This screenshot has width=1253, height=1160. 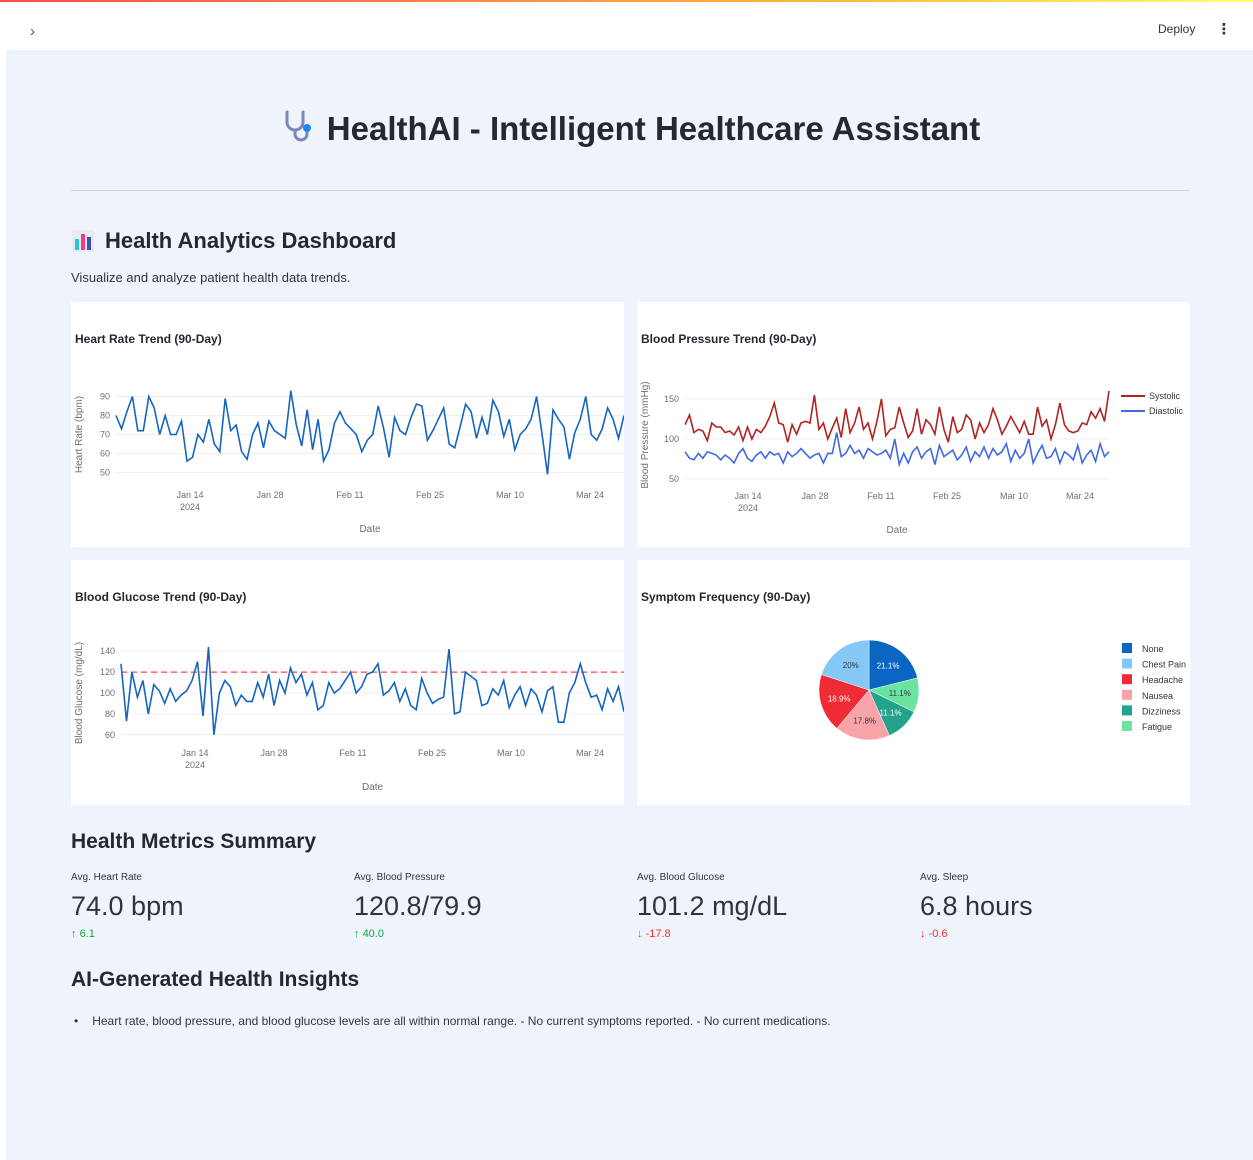 What do you see at coordinates (107, 651) in the screenshot?
I see `y-tick-label: 140` at bounding box center [107, 651].